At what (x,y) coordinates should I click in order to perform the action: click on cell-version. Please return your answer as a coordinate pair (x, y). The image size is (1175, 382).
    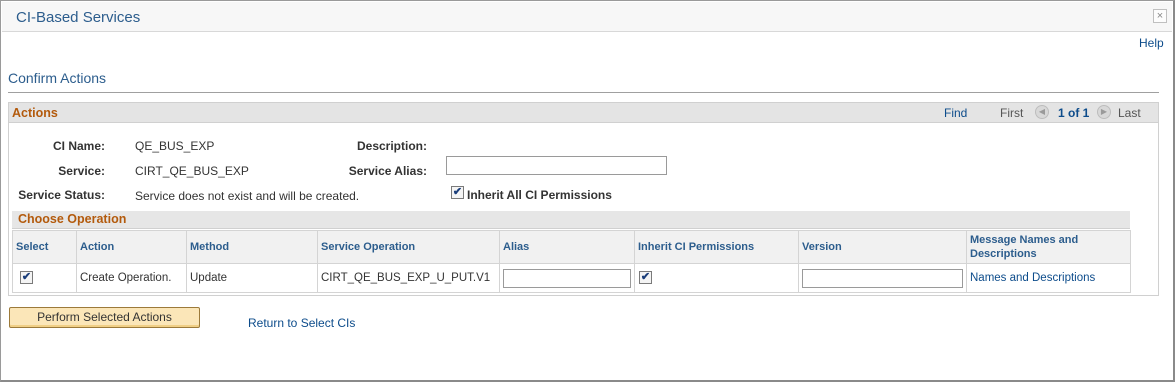
    Looking at the image, I should click on (882, 278).